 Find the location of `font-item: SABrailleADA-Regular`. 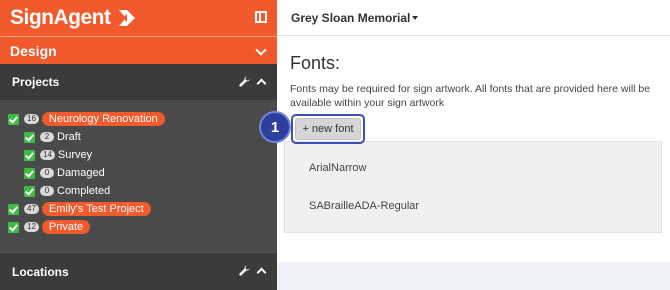

font-item: SABrailleADA-Regular is located at coordinates (364, 206).